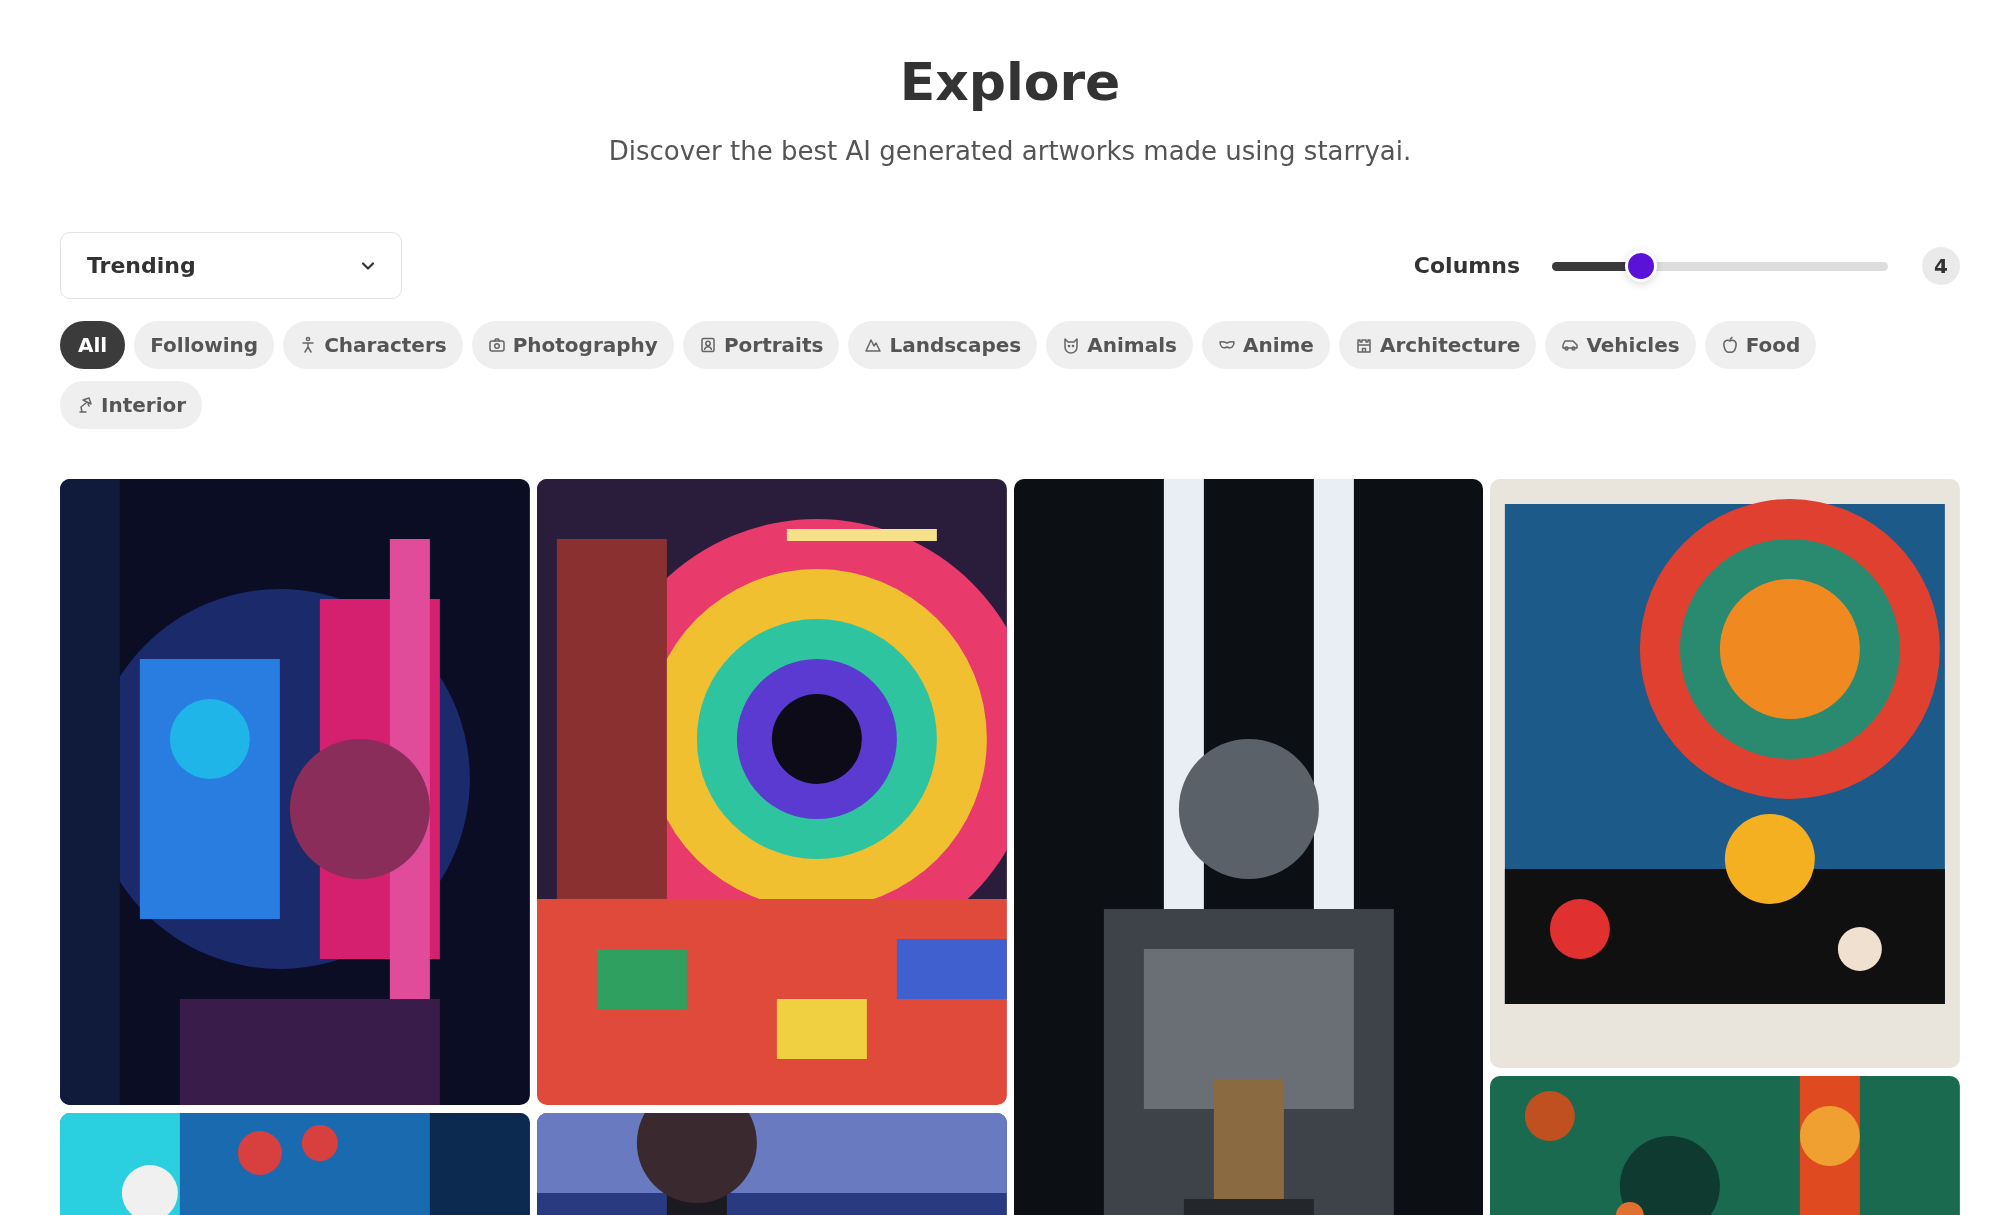 This screenshot has width=1999, height=1215. What do you see at coordinates (231, 265) in the screenshot?
I see `sort-dropdown: Trending` at bounding box center [231, 265].